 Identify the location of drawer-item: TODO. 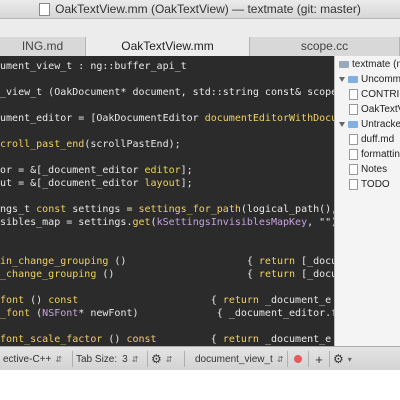
(369, 185).